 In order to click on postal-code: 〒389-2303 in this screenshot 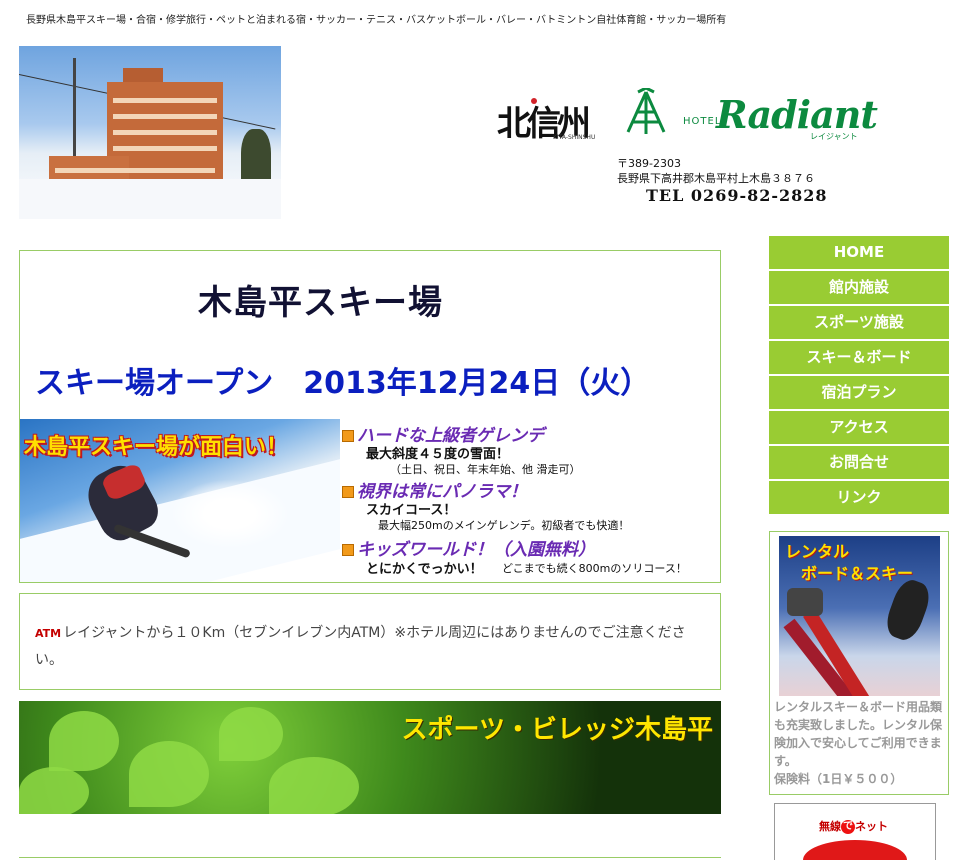, I will do `click(649, 163)`.